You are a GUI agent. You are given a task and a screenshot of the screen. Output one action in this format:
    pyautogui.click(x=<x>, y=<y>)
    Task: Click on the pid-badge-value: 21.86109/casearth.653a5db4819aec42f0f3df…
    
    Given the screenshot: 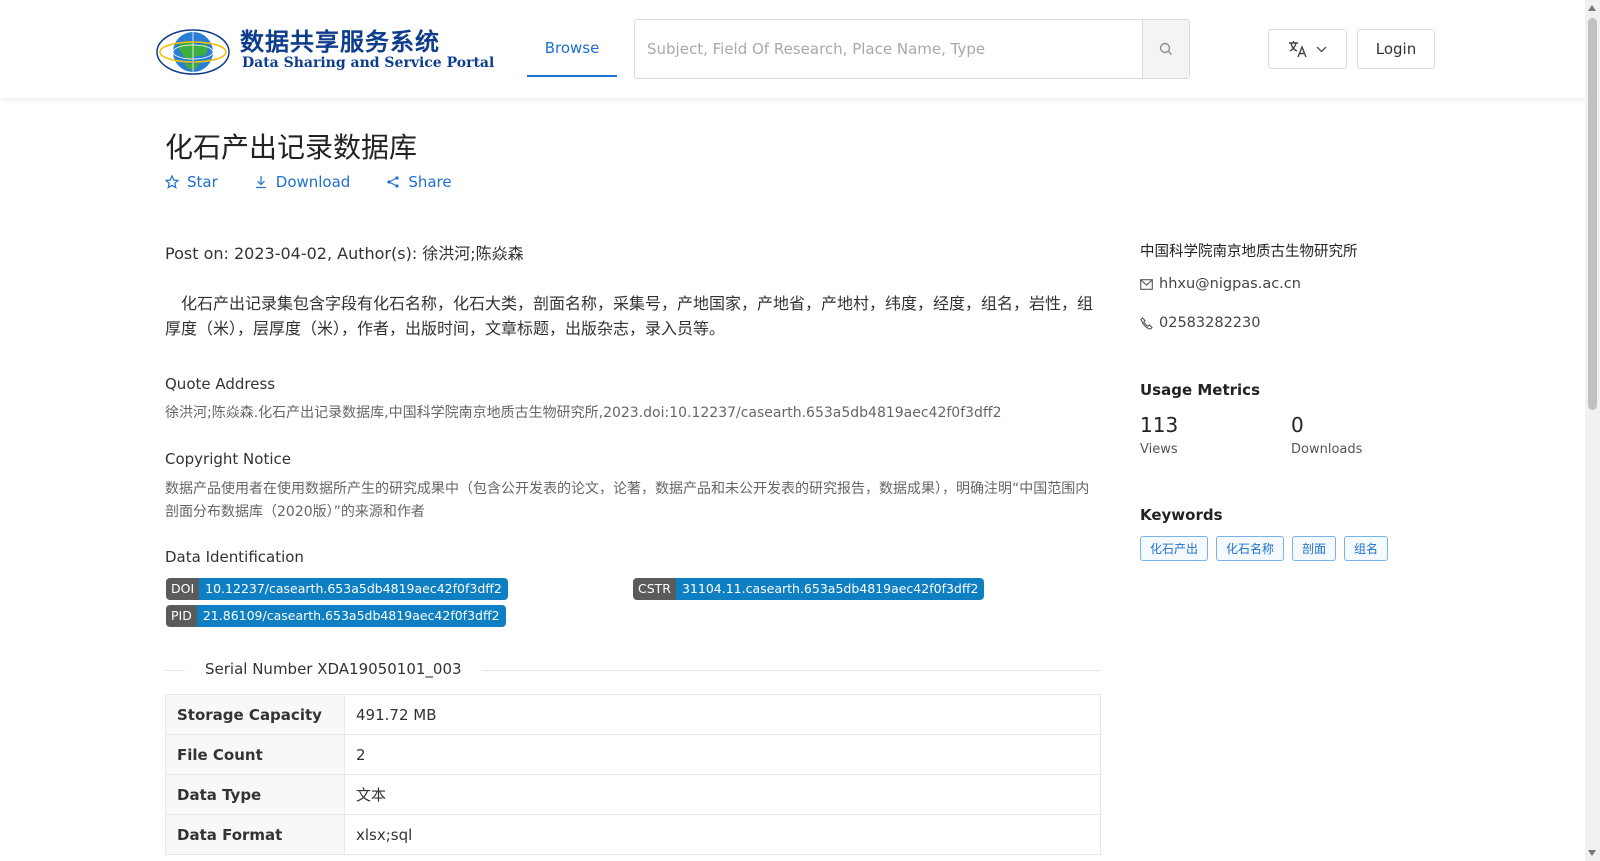 What is the action you would take?
    pyautogui.click(x=351, y=616)
    